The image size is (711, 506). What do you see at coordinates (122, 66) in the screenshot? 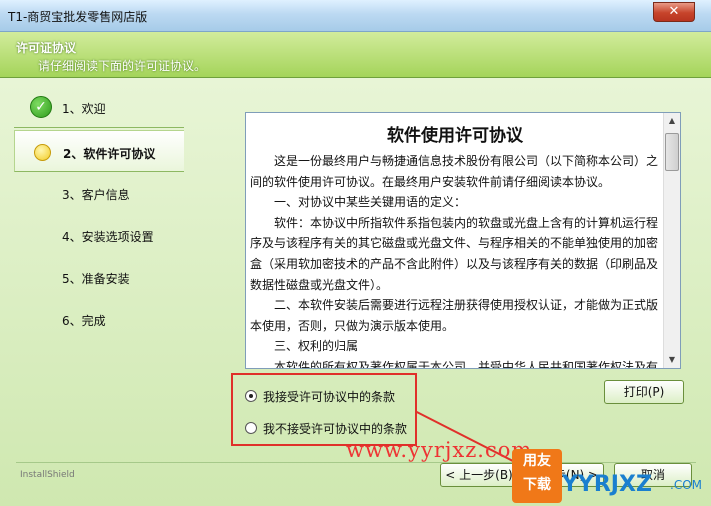
I see `page-subtitle: 请仔细阅读下面的许可证协议。` at bounding box center [122, 66].